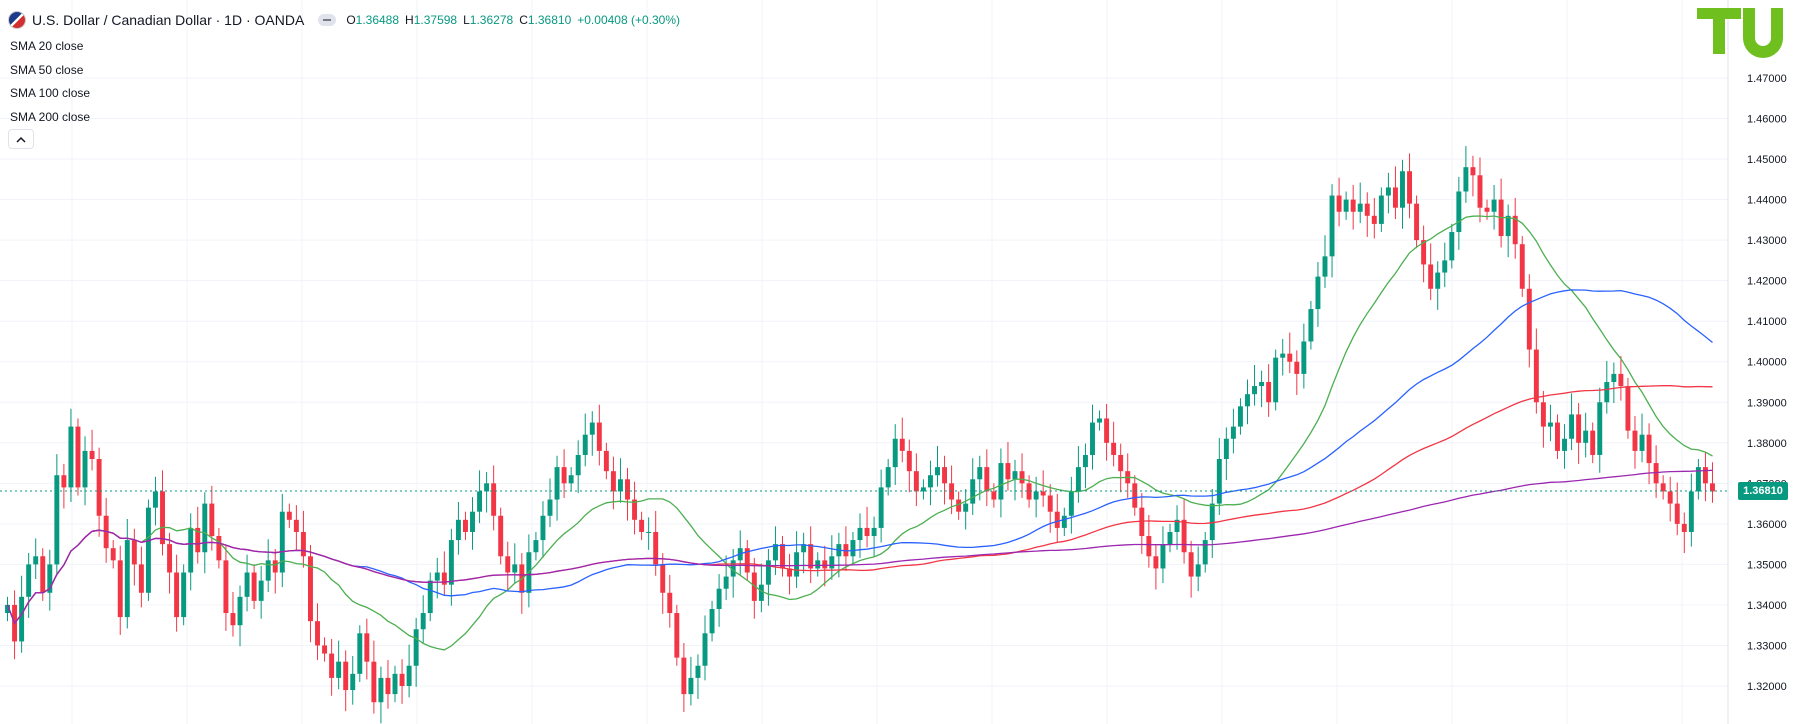  Describe the element at coordinates (327, 20) in the screenshot. I see `collapse-legend-button` at that location.